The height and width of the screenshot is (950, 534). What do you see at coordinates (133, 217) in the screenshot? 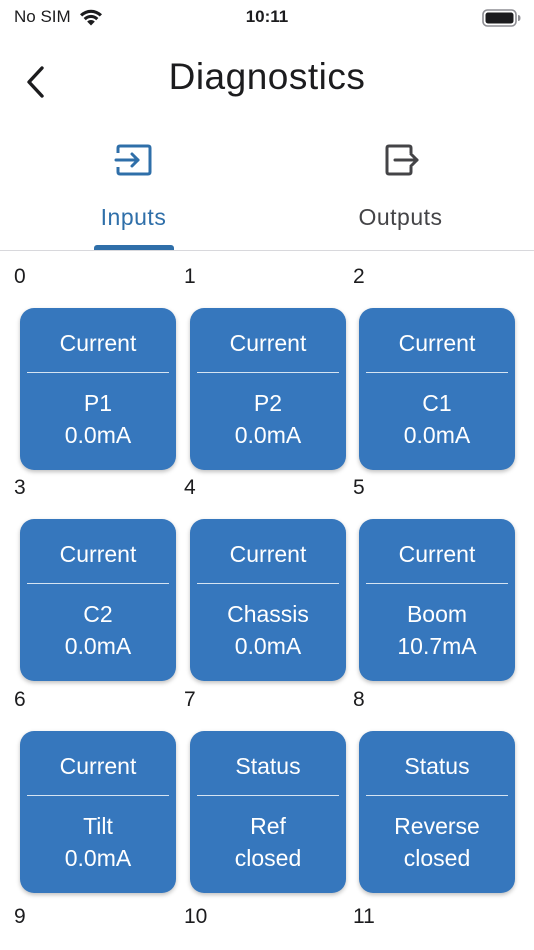
I see `tab-inputs-label: Inputs` at bounding box center [133, 217].